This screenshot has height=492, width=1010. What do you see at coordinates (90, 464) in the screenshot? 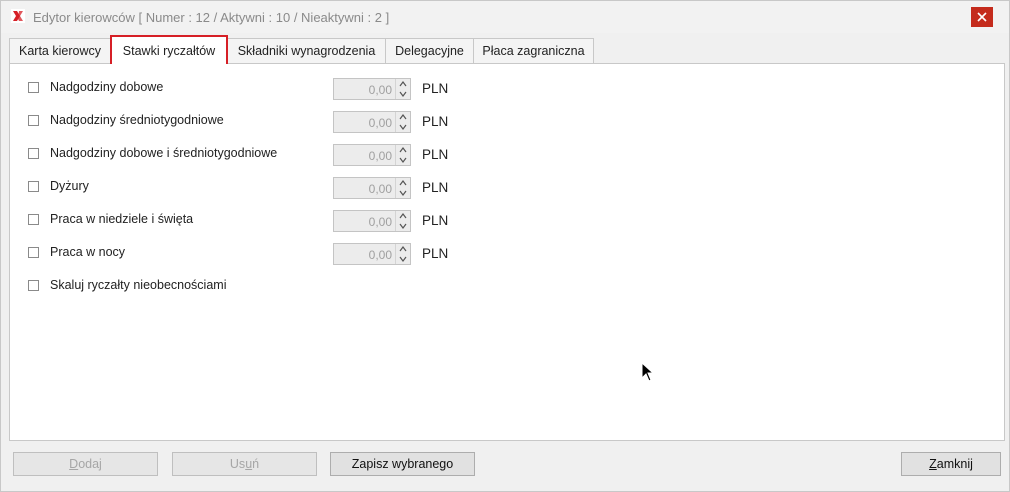
I see `add-button-label: odaj` at bounding box center [90, 464].